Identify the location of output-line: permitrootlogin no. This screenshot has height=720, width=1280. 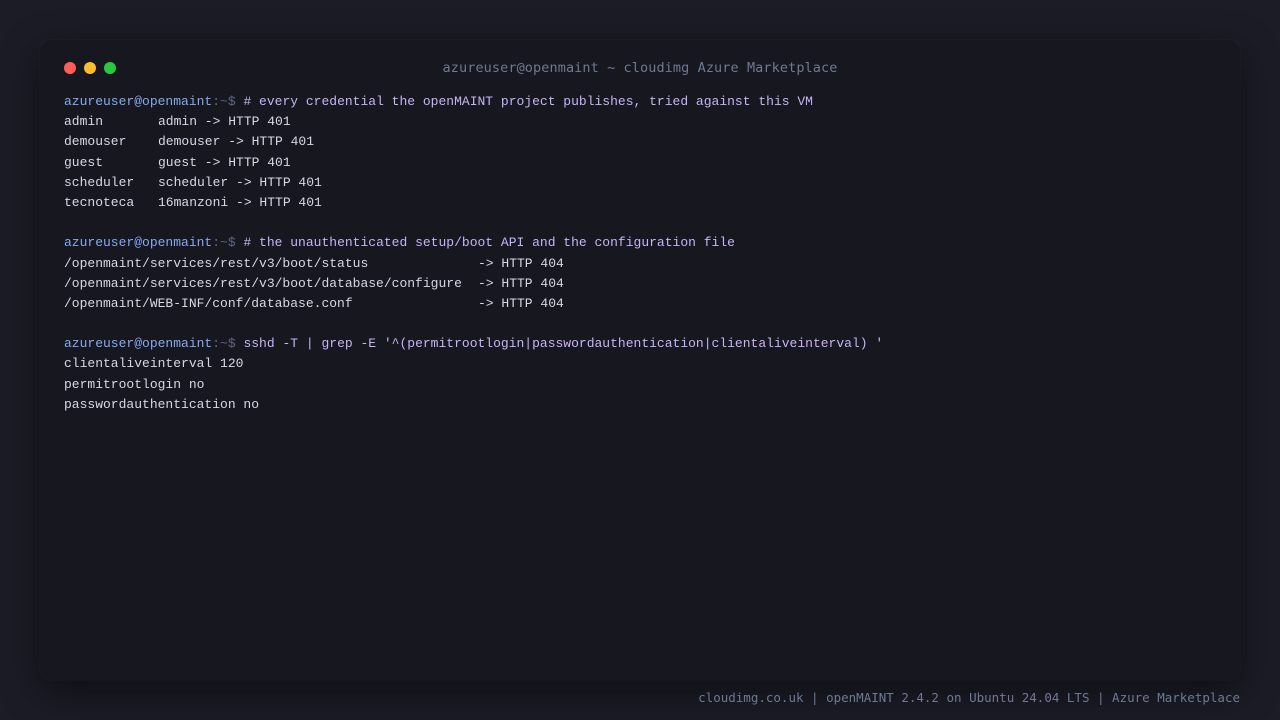
(134, 384).